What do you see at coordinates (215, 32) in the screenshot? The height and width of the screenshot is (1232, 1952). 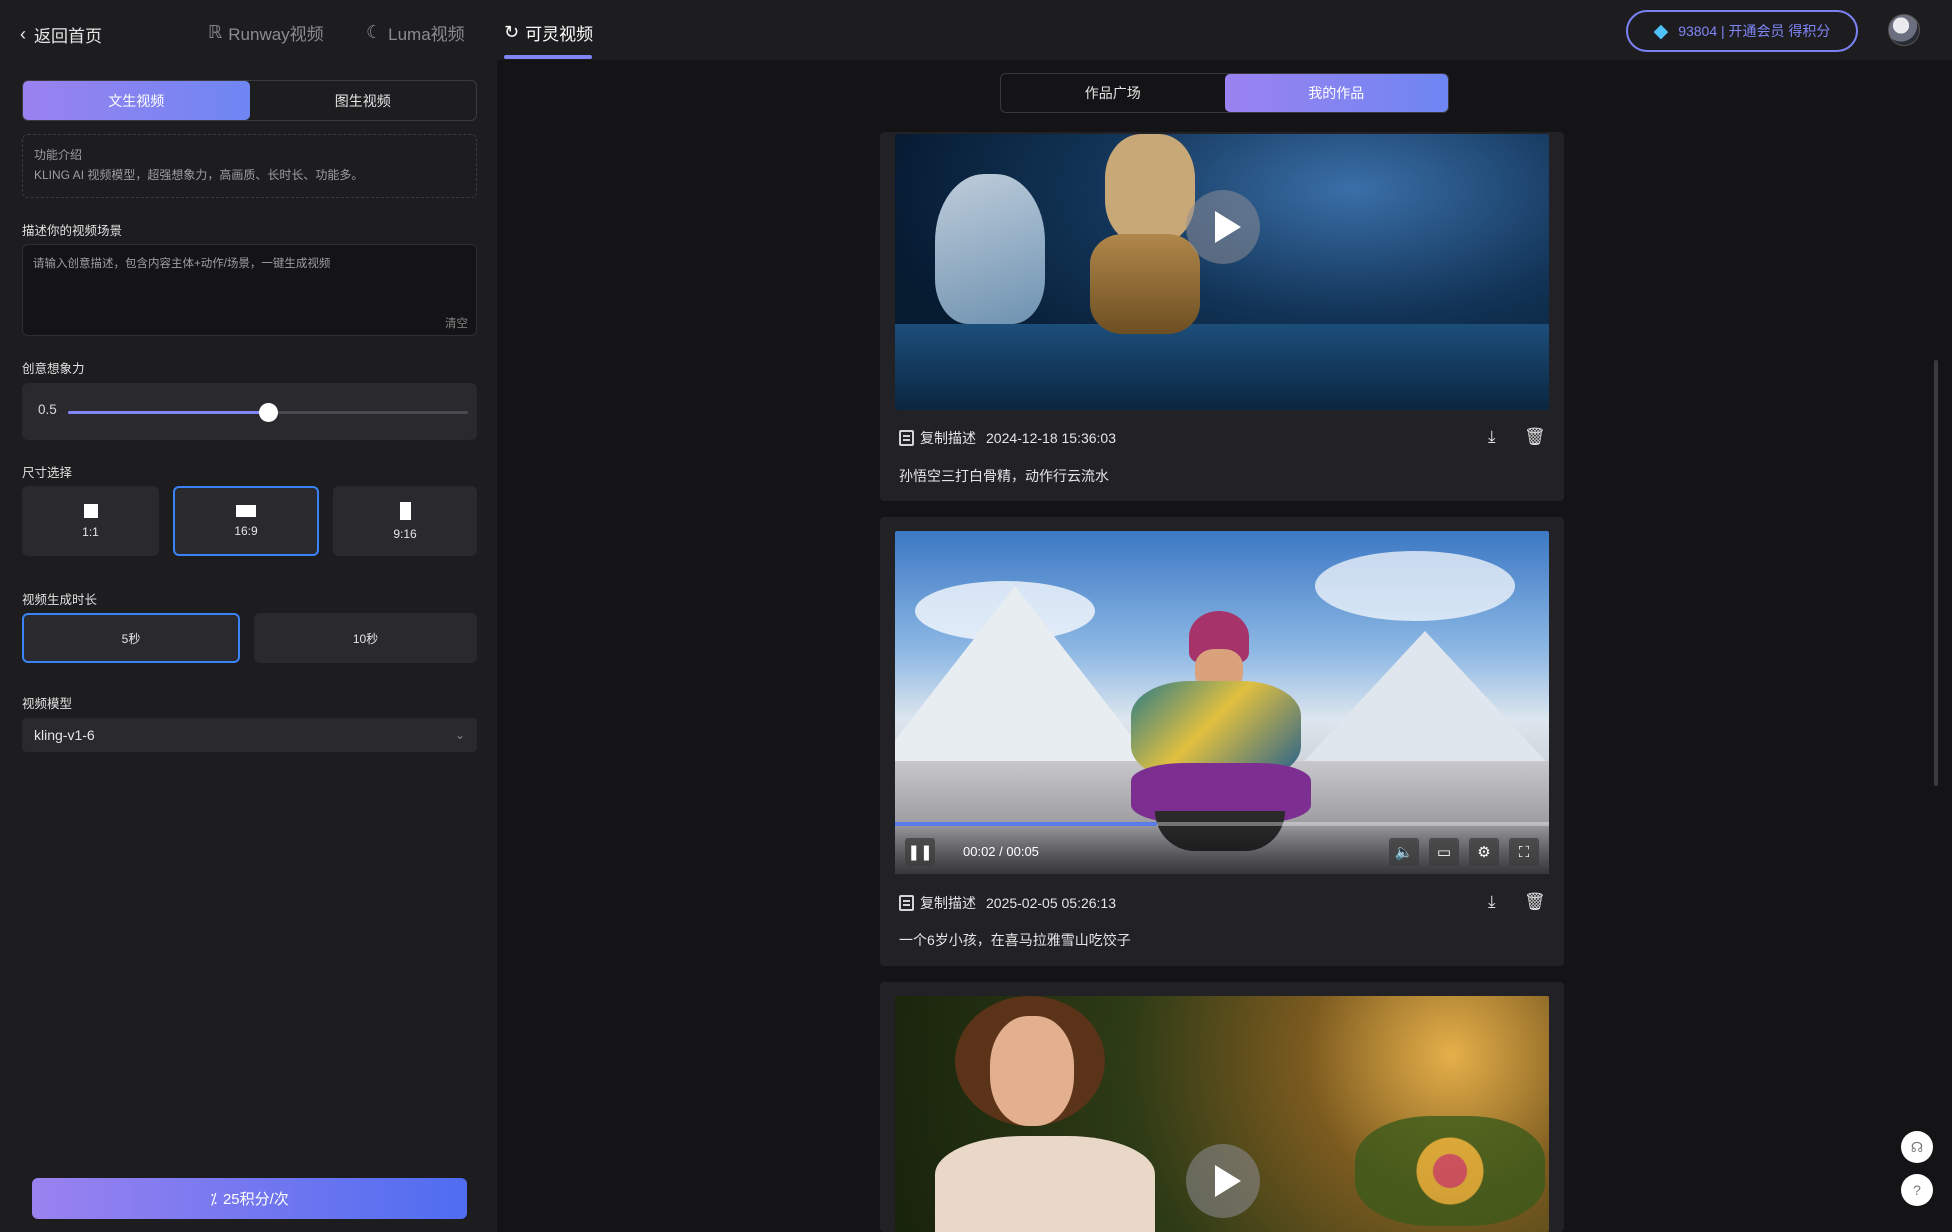 I see `runway-icon: ℝ` at bounding box center [215, 32].